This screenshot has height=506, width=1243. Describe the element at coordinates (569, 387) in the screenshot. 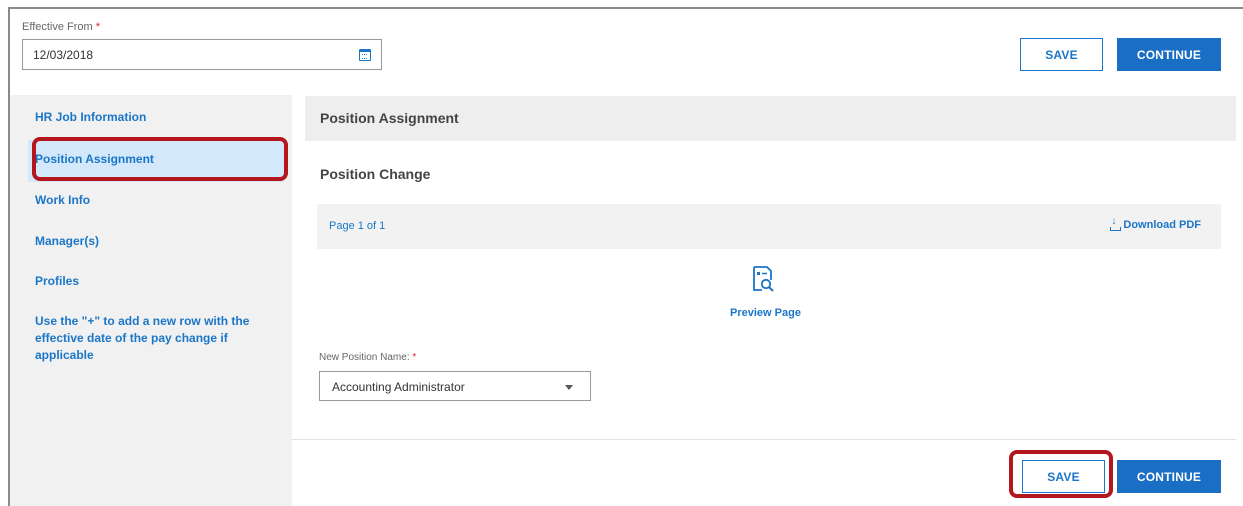

I see `chevron-down-icon` at that location.